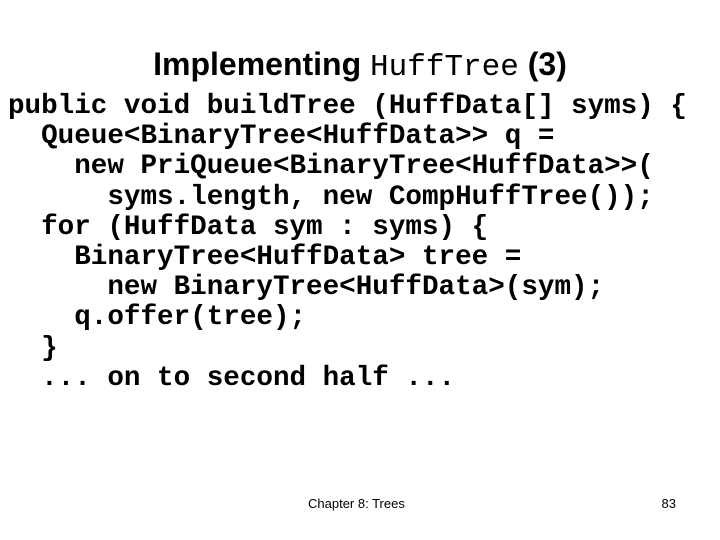  What do you see at coordinates (281, 137) in the screenshot?
I see `code-line: Queue<BinaryTree<HuffData>> q =` at bounding box center [281, 137].